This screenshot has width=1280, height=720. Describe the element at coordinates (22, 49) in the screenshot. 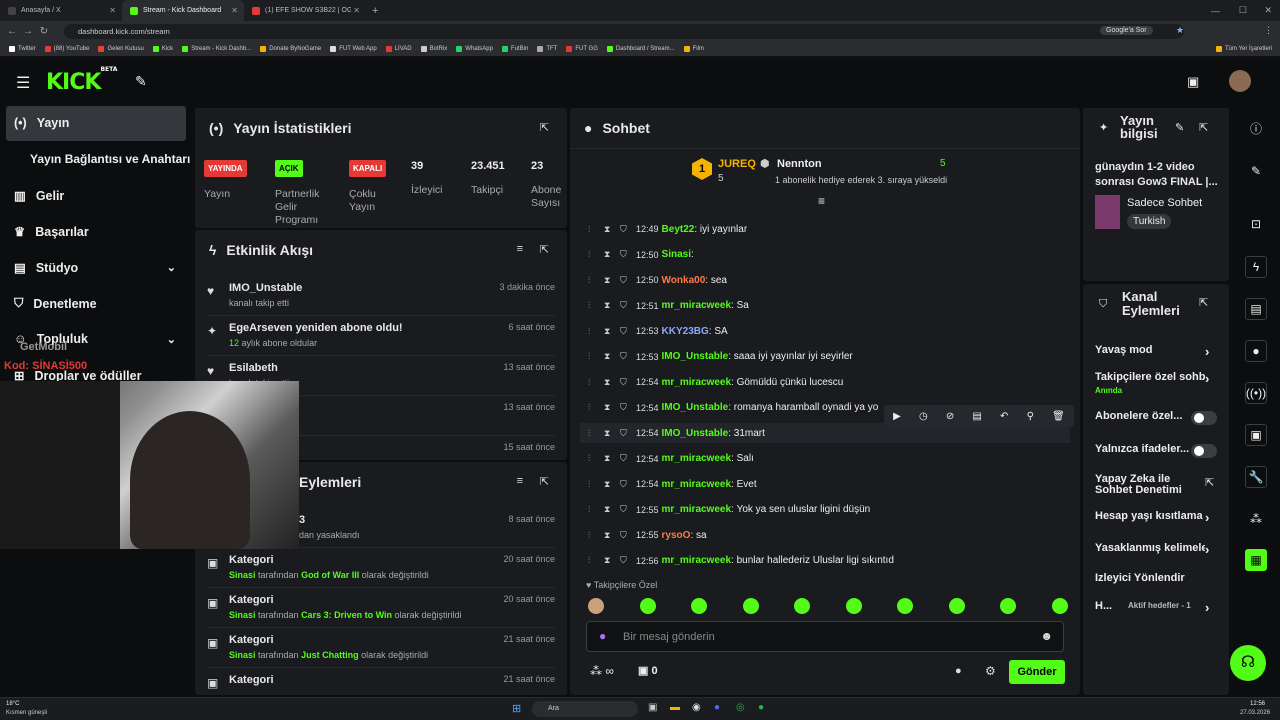

I see `bookmark-item: Twitter` at that location.